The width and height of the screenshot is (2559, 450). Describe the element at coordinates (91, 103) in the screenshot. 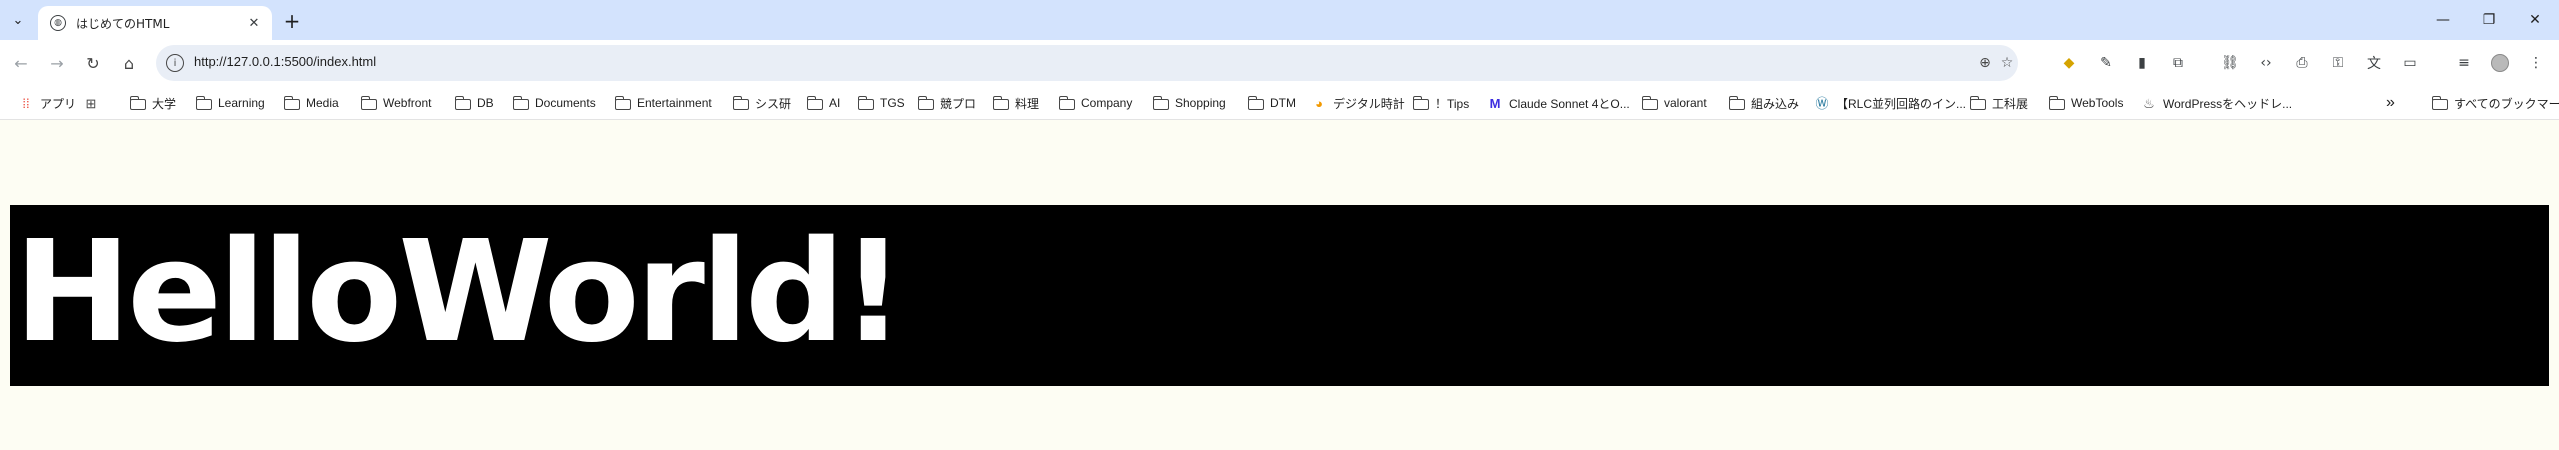

I see `tab-groups-icon: ⊞` at that location.